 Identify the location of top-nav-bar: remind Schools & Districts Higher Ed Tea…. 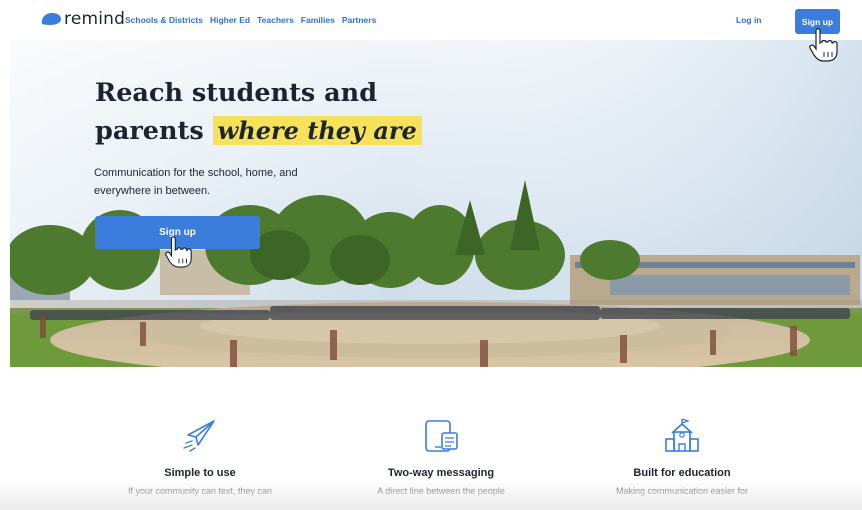
(431, 20).